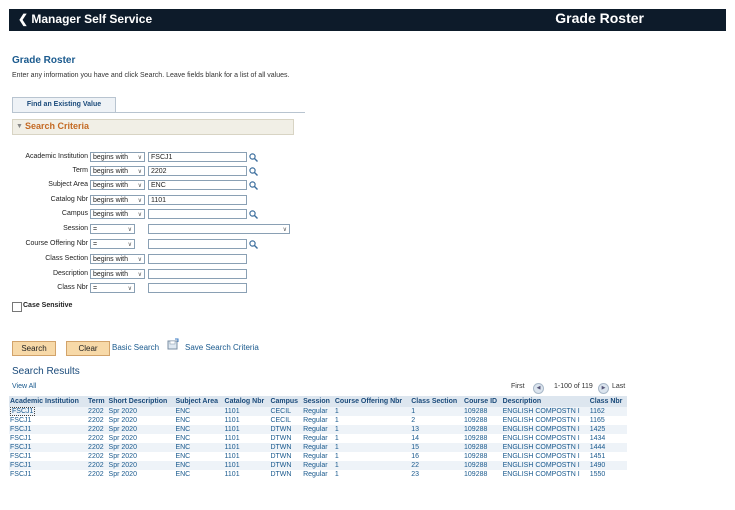 This screenshot has height=510, width=735. I want to click on table-cell: 1425, so click(607, 429).